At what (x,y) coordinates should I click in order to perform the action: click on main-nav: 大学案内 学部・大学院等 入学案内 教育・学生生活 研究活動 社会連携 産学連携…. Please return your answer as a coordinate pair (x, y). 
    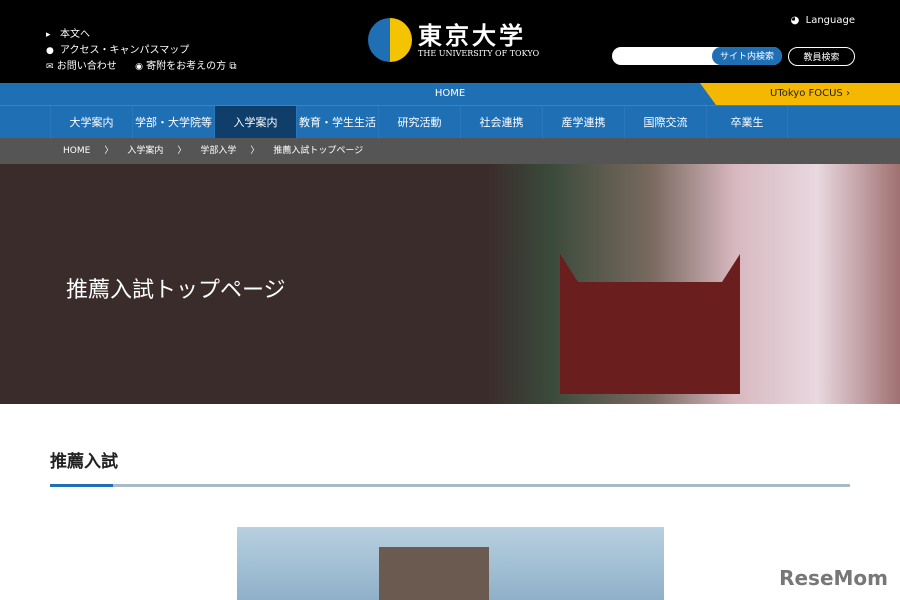
    Looking at the image, I should click on (450, 121).